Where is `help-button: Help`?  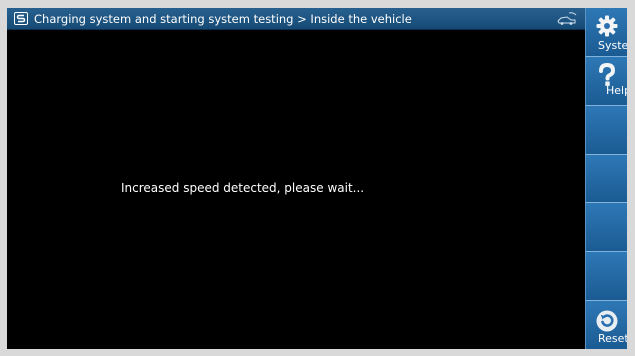
help-button: Help is located at coordinates (606, 81).